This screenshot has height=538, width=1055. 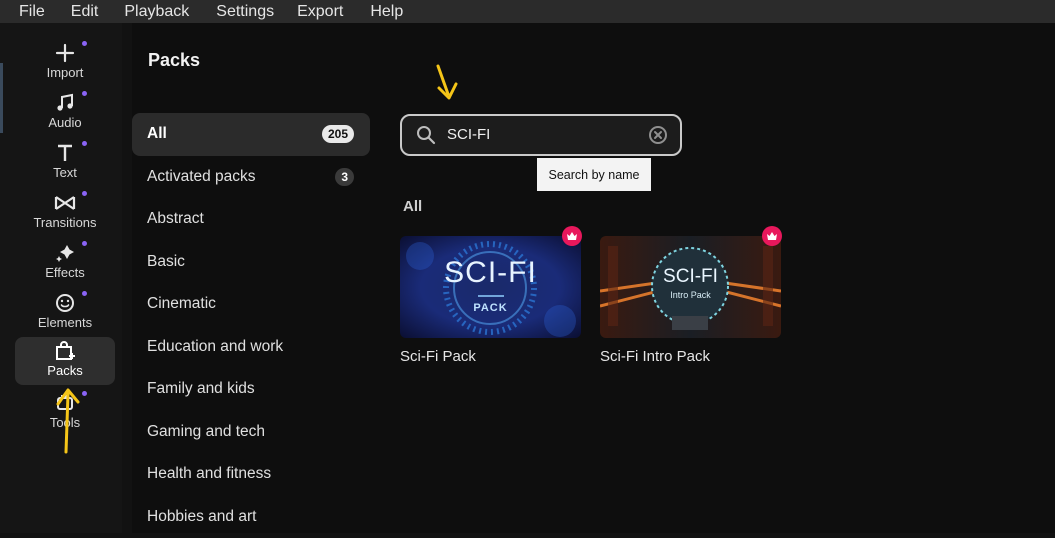 I want to click on search-value: SCI-FI, so click(x=468, y=134).